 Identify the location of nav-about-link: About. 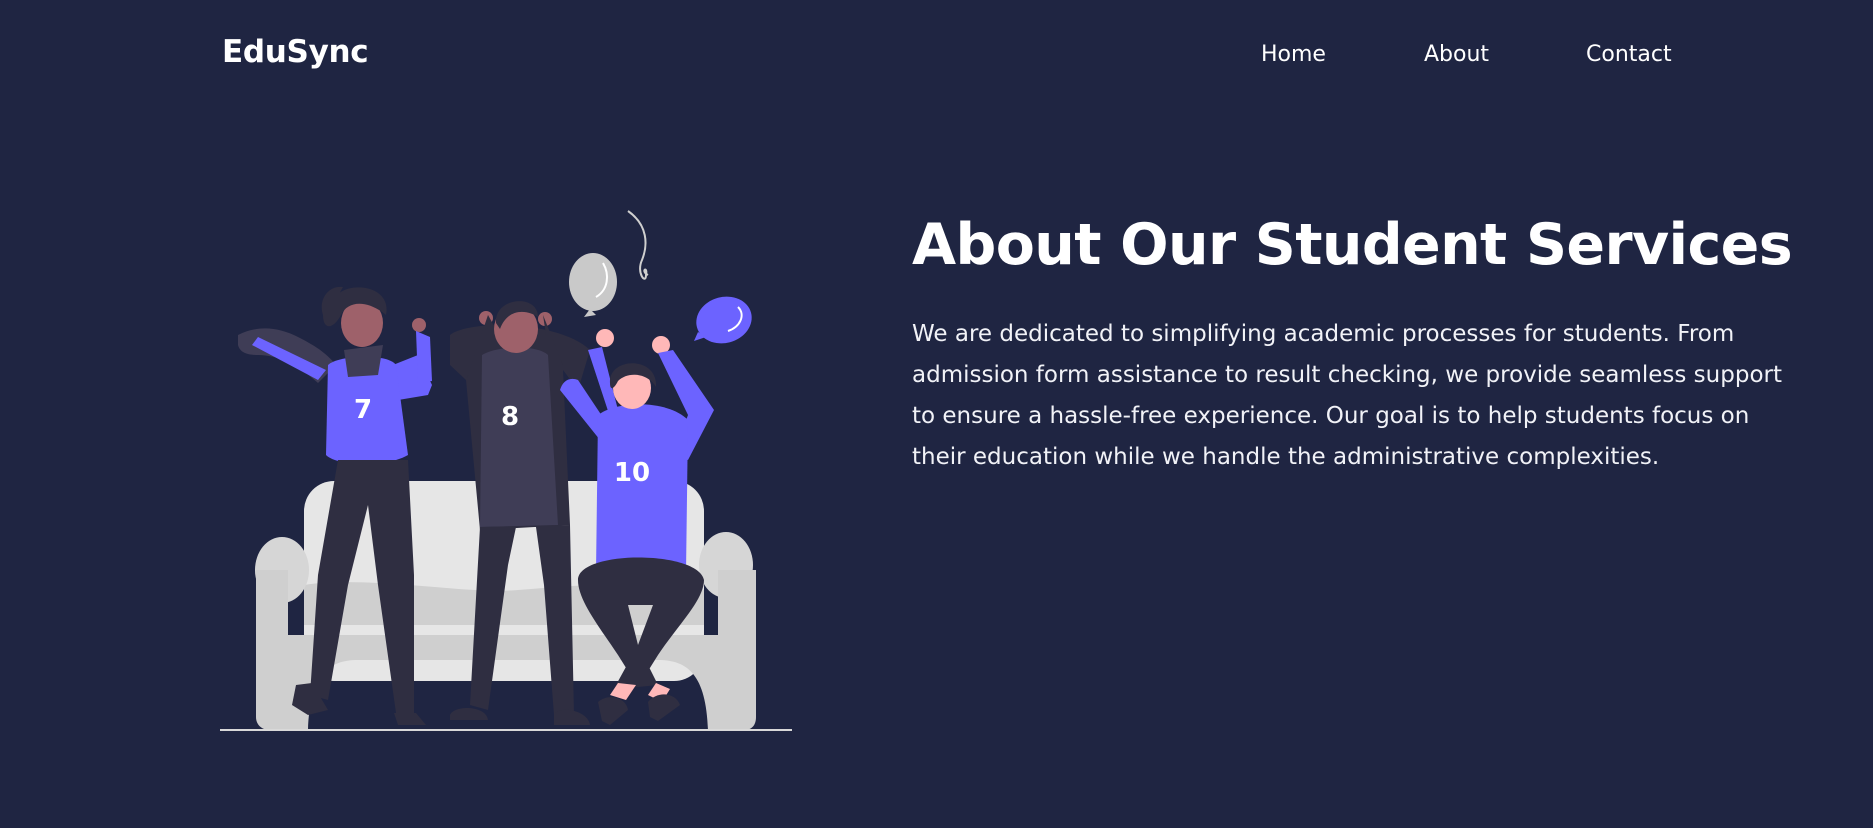
(1456, 54).